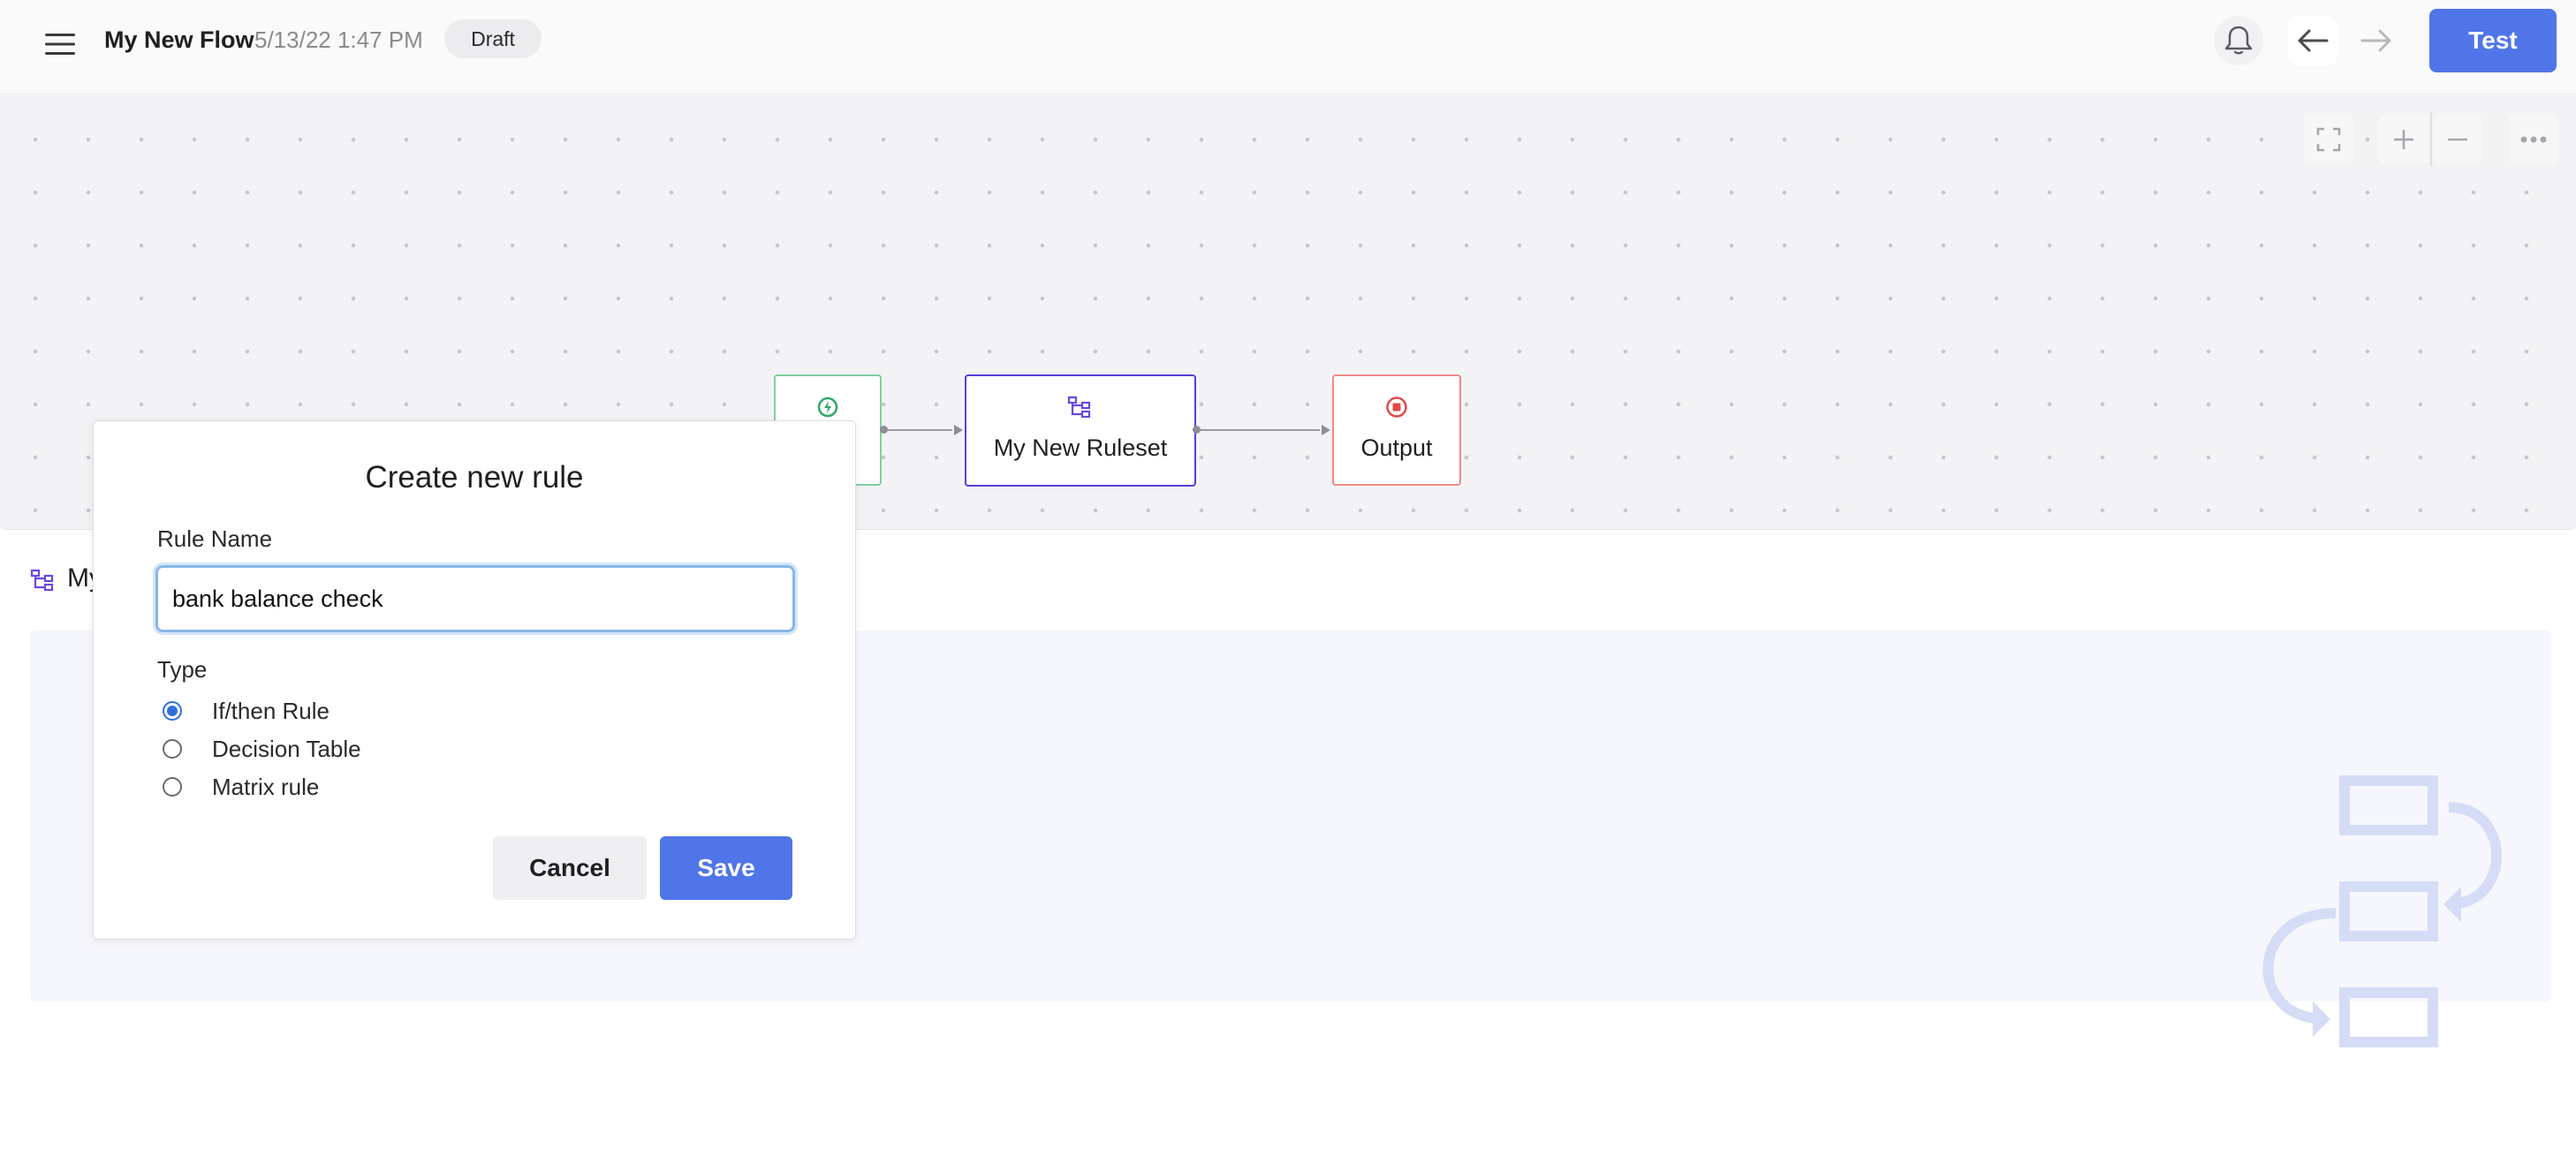  What do you see at coordinates (287, 748) in the screenshot?
I see `radio-label: Decision Table` at bounding box center [287, 748].